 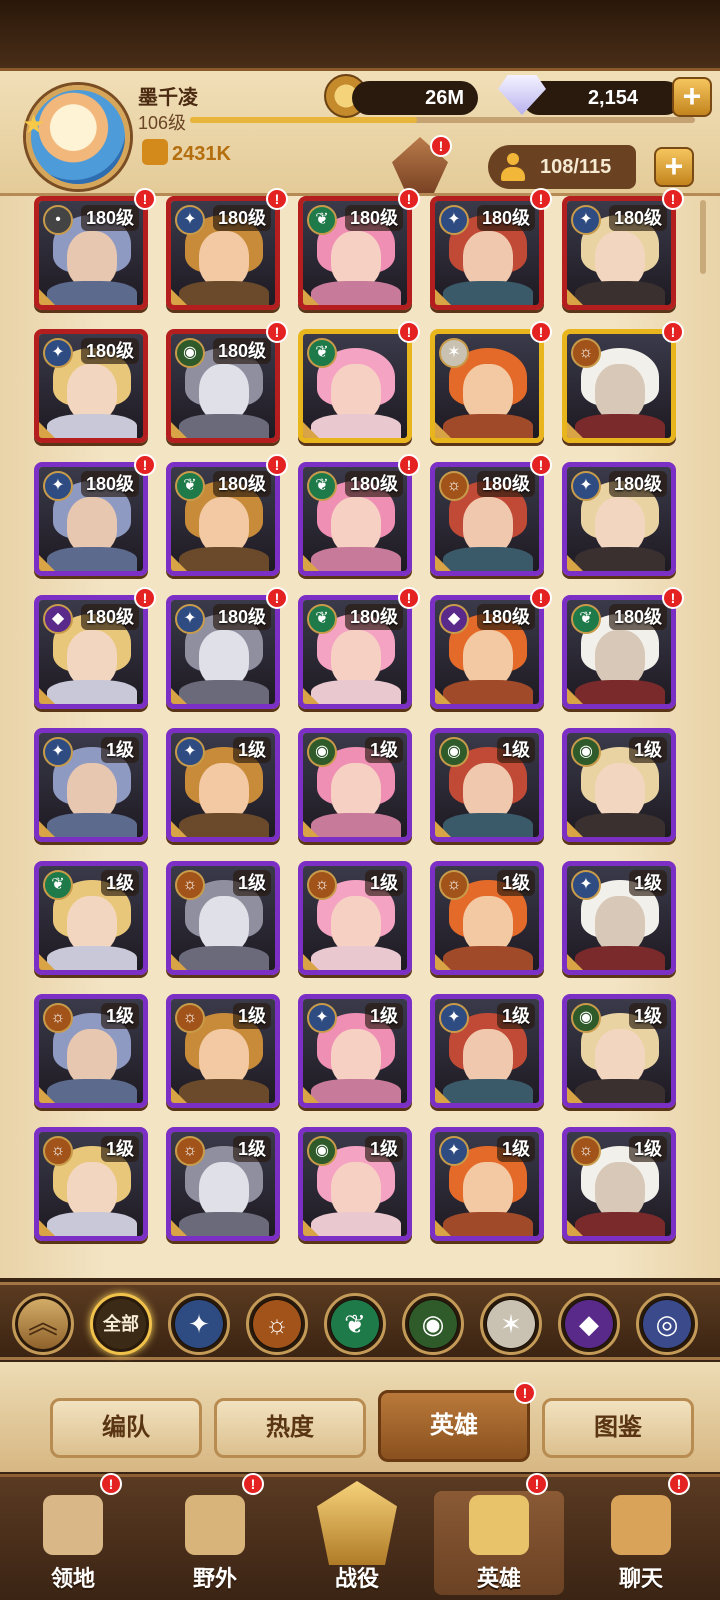 What do you see at coordinates (162, 123) in the screenshot?
I see `player-level: 106级` at bounding box center [162, 123].